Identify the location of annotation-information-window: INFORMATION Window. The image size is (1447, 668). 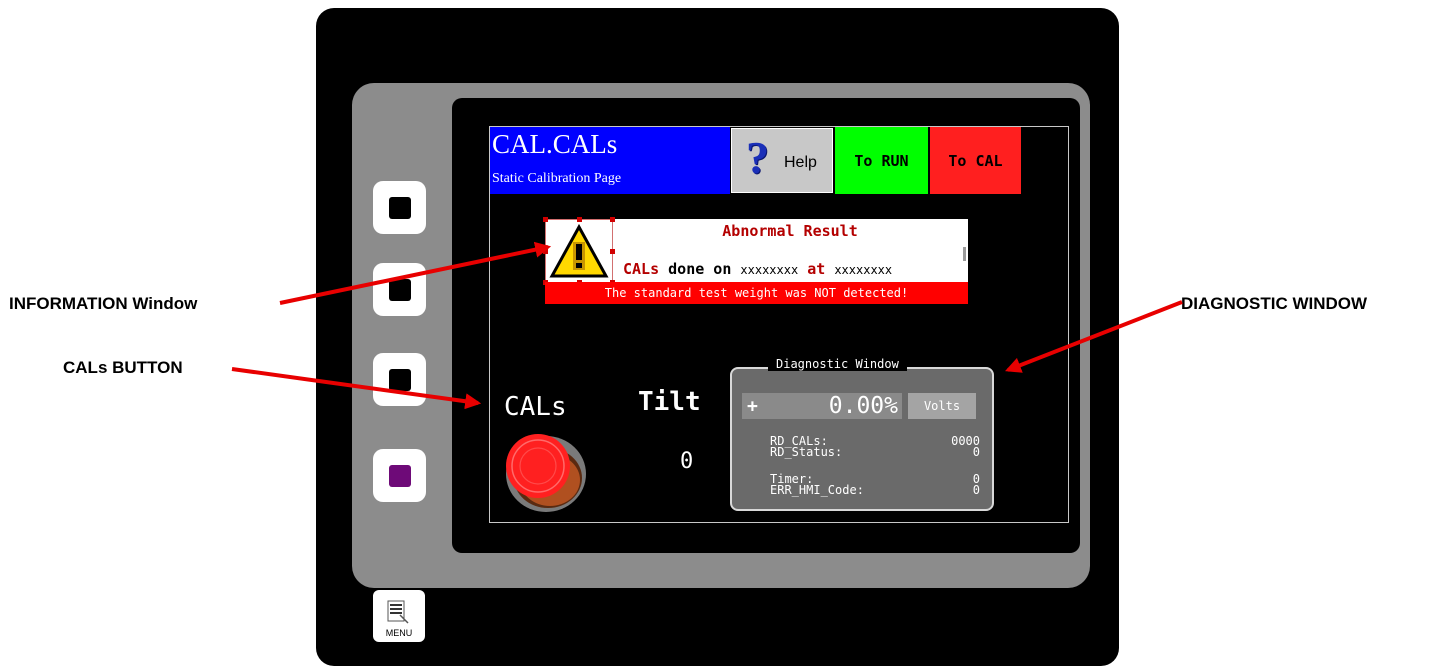
(103, 303).